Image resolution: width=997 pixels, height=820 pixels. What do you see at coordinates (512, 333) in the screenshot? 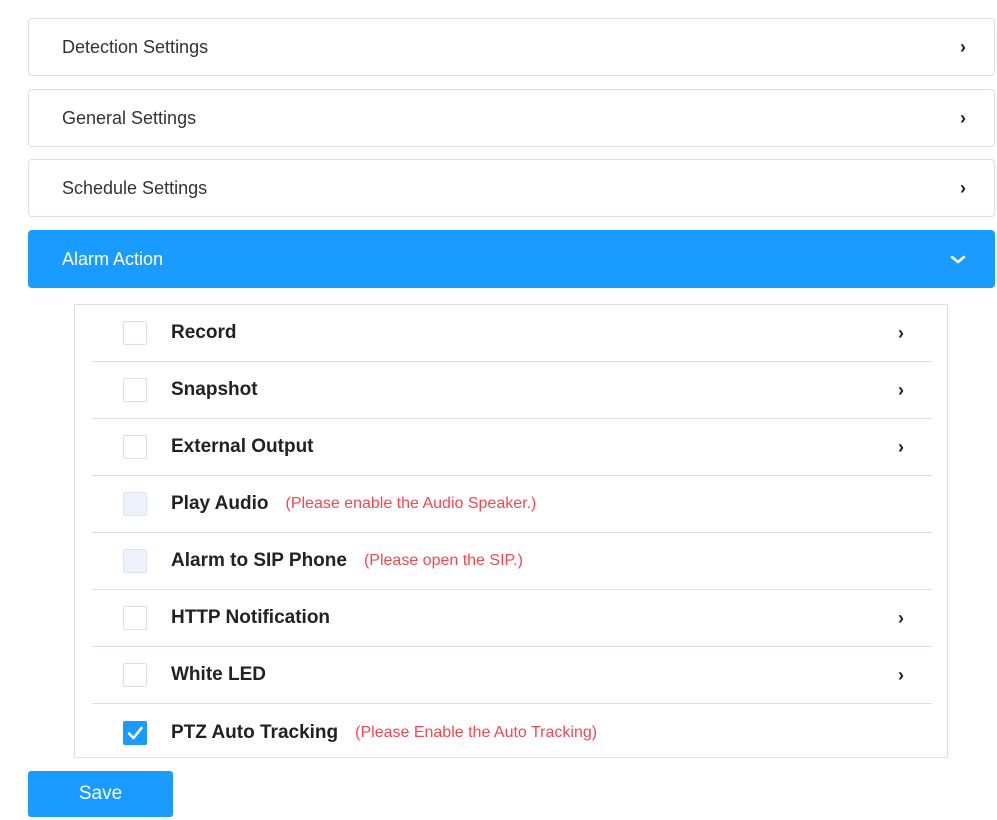
I see `action-row-record: Record ›` at bounding box center [512, 333].